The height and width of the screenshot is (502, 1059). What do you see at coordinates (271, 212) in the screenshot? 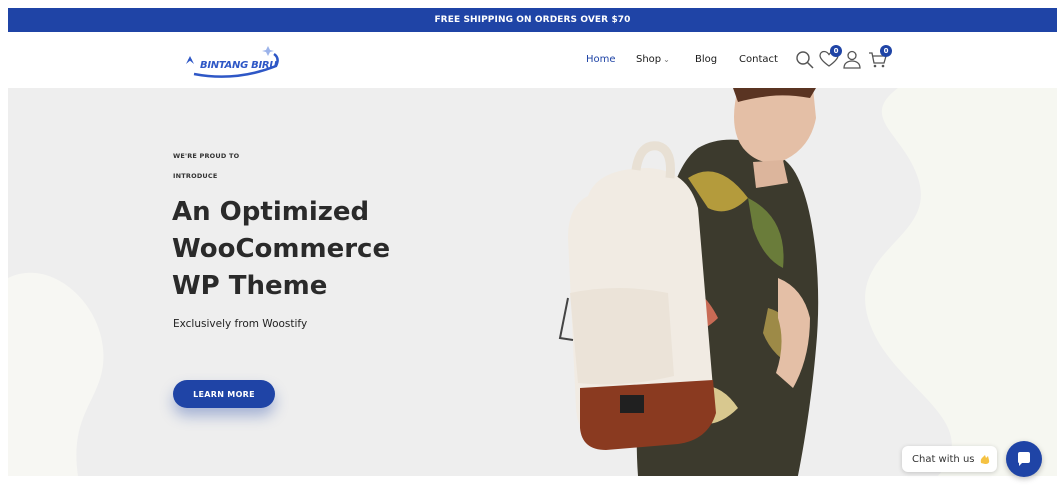
I see `headline-line-1: An Optimized` at bounding box center [271, 212].